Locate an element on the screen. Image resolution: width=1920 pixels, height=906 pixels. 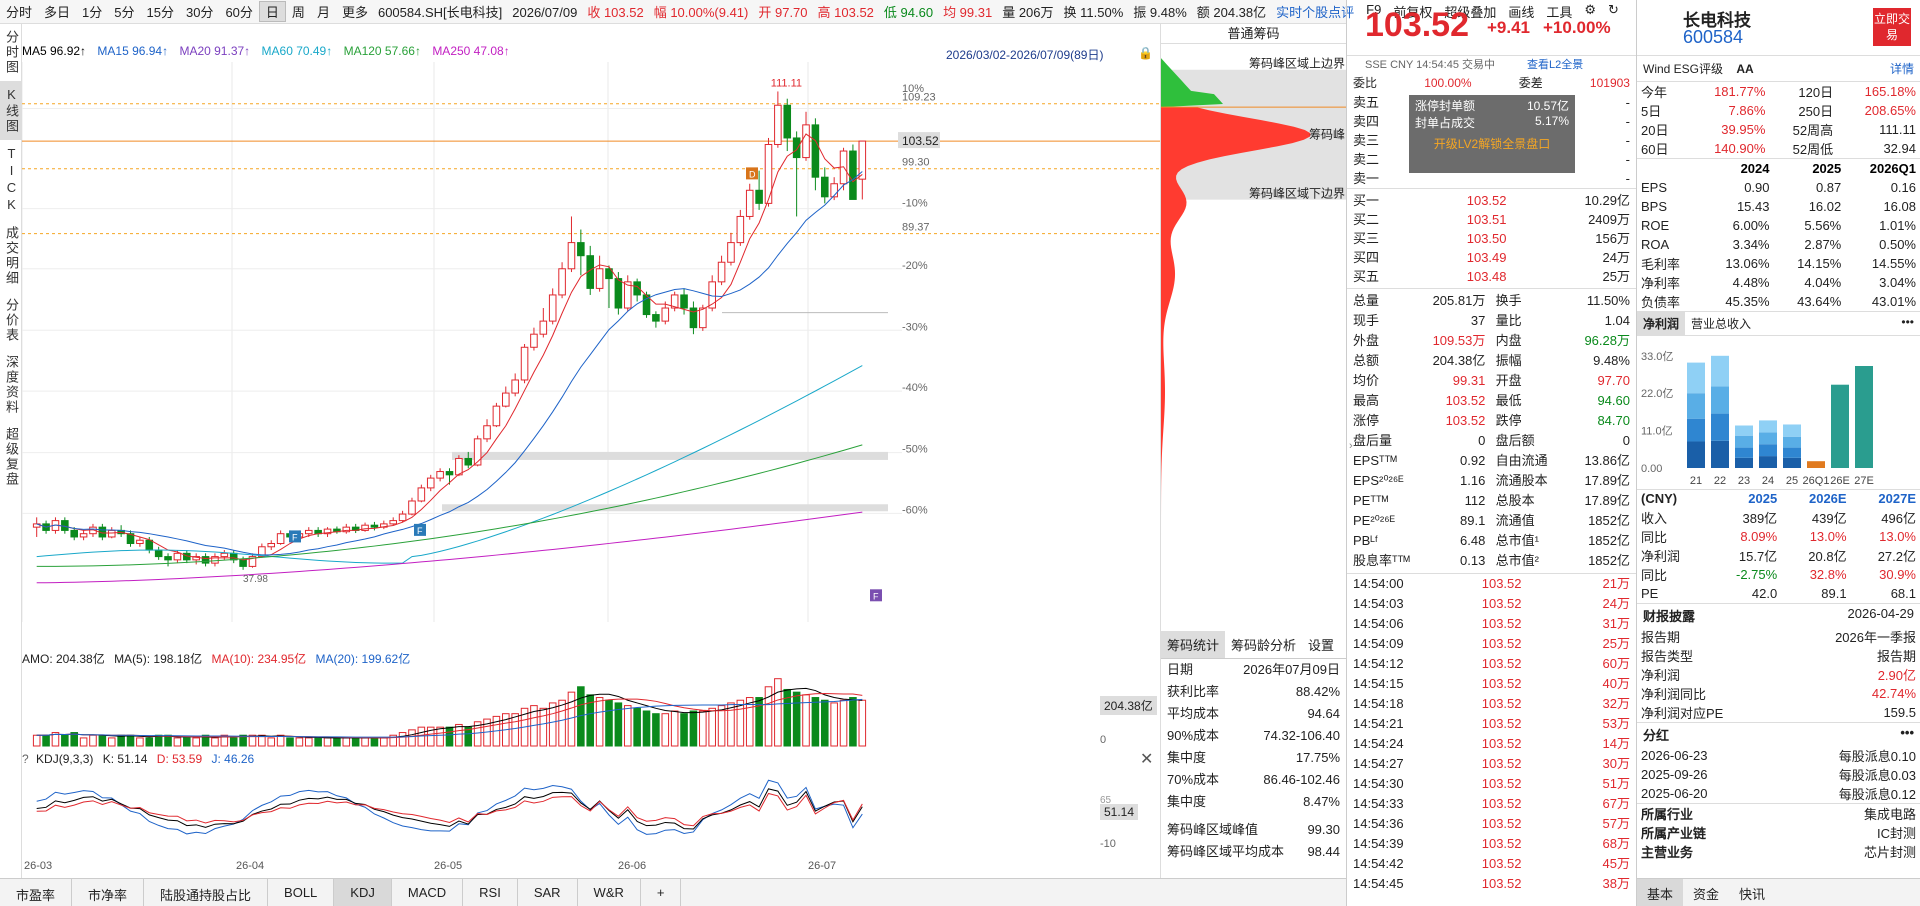
l2-link: 查看L2全景 is located at coordinates (1555, 64).